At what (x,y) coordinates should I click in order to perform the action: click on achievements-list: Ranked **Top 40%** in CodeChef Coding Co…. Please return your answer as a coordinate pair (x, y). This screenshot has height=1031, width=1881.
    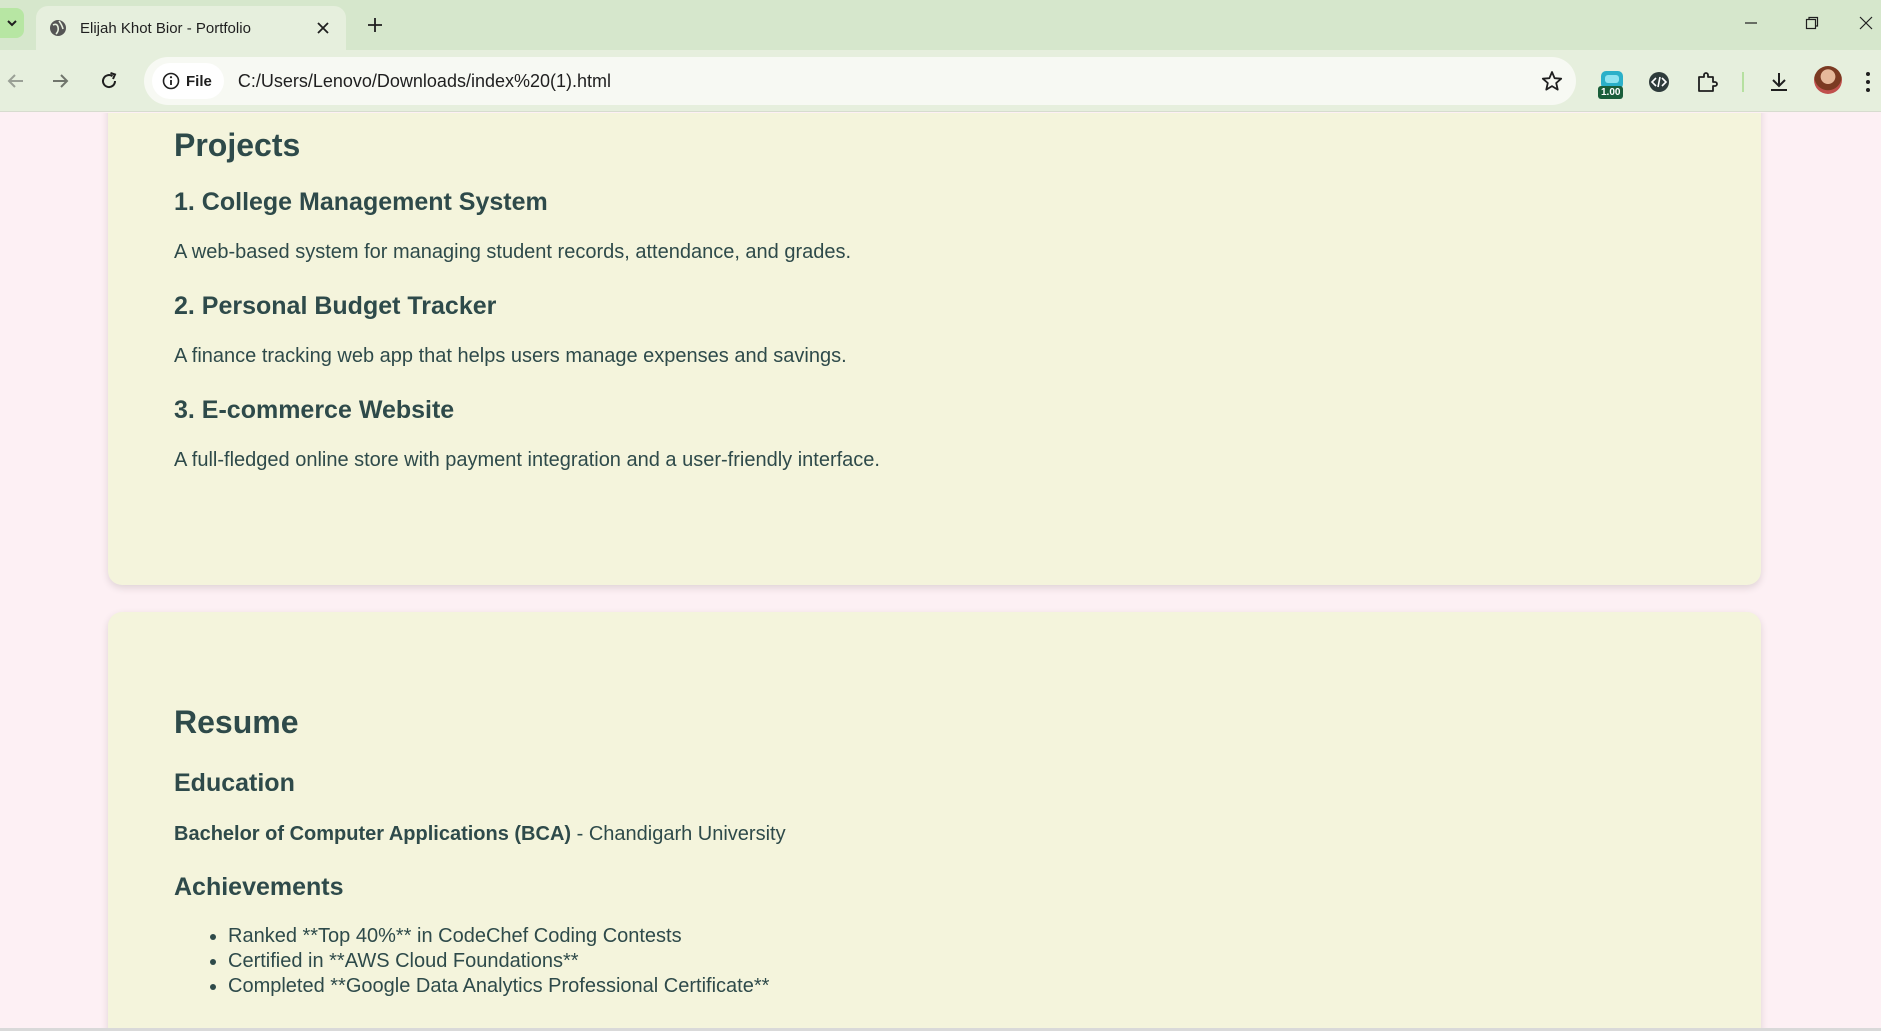
    Looking at the image, I should click on (498, 961).